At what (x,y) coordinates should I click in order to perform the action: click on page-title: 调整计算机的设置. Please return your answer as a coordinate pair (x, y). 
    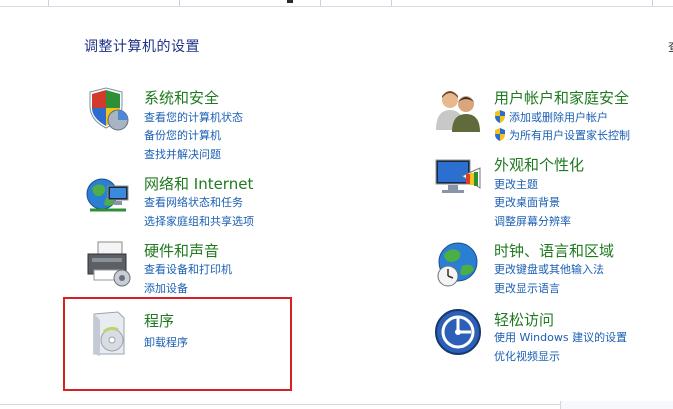
    Looking at the image, I should click on (142, 47).